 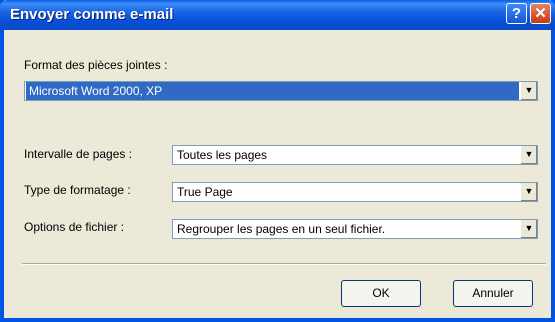 What do you see at coordinates (205, 192) in the screenshot?
I see `format-type-value: True Page` at bounding box center [205, 192].